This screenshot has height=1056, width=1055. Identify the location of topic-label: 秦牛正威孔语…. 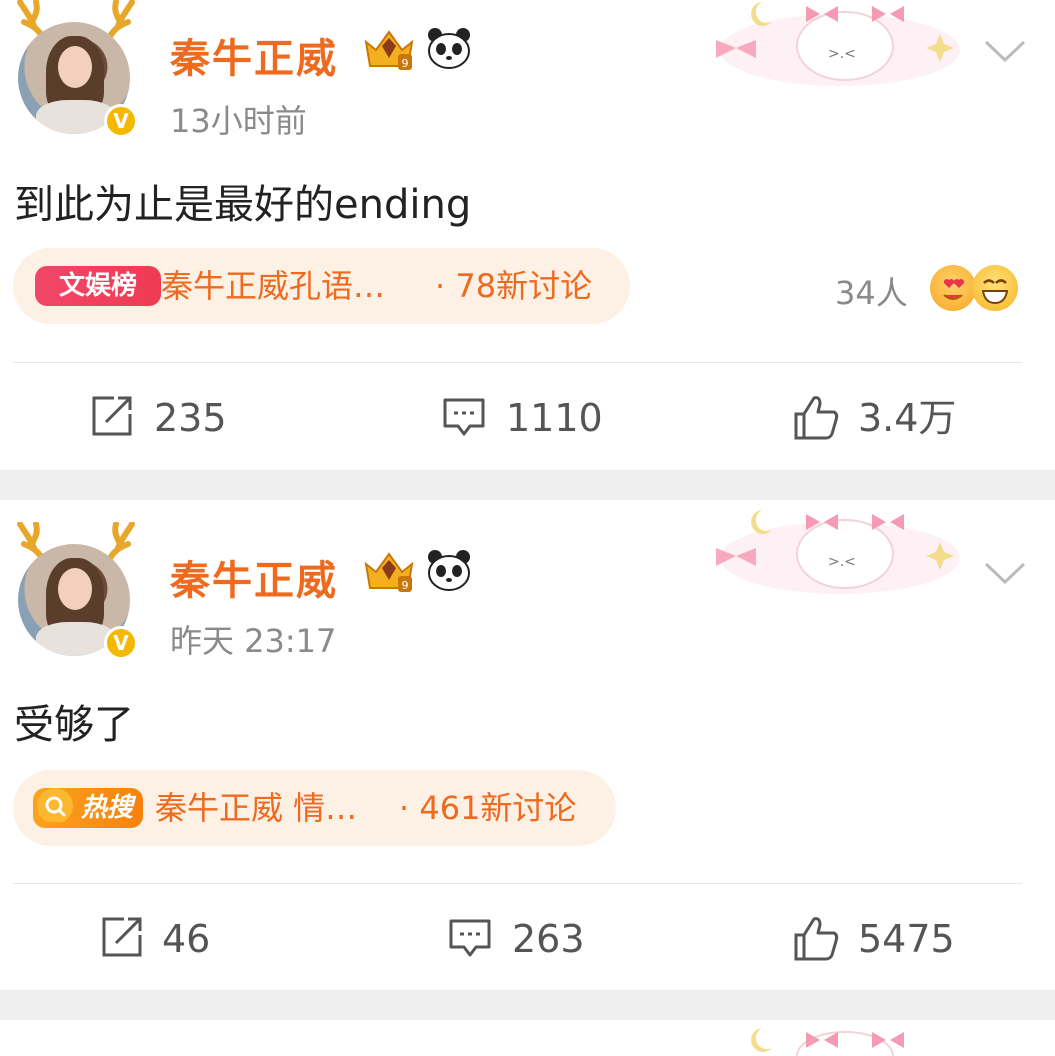
(273, 286).